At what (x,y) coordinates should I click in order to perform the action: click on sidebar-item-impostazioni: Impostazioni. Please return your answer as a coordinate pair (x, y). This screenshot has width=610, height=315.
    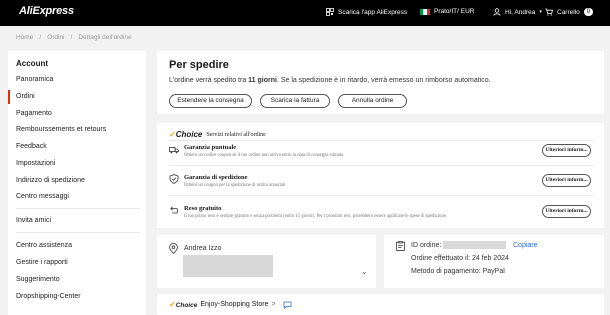
    Looking at the image, I should click on (77, 164).